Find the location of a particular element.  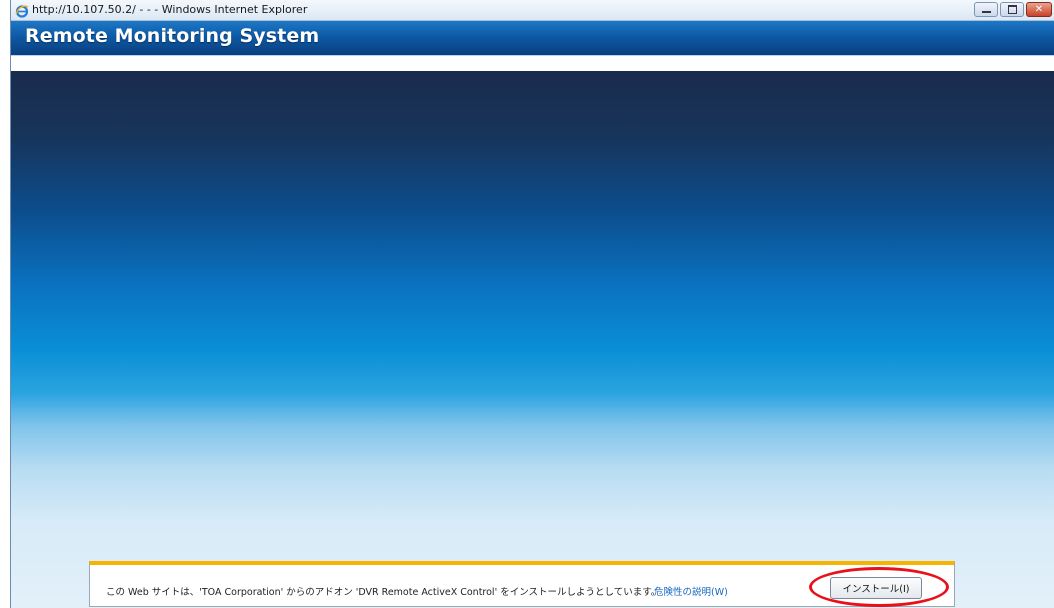

close-icon: ✕ is located at coordinates (1039, 9).